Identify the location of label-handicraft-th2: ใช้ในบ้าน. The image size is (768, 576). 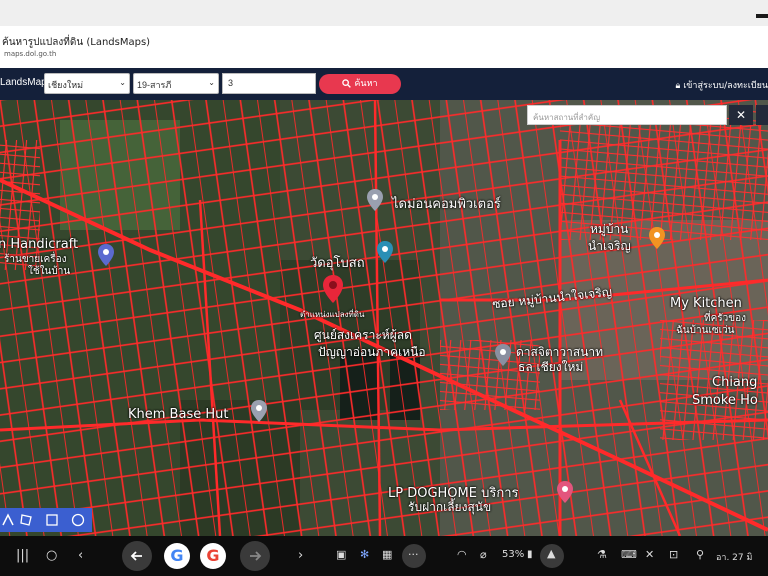
(49, 271).